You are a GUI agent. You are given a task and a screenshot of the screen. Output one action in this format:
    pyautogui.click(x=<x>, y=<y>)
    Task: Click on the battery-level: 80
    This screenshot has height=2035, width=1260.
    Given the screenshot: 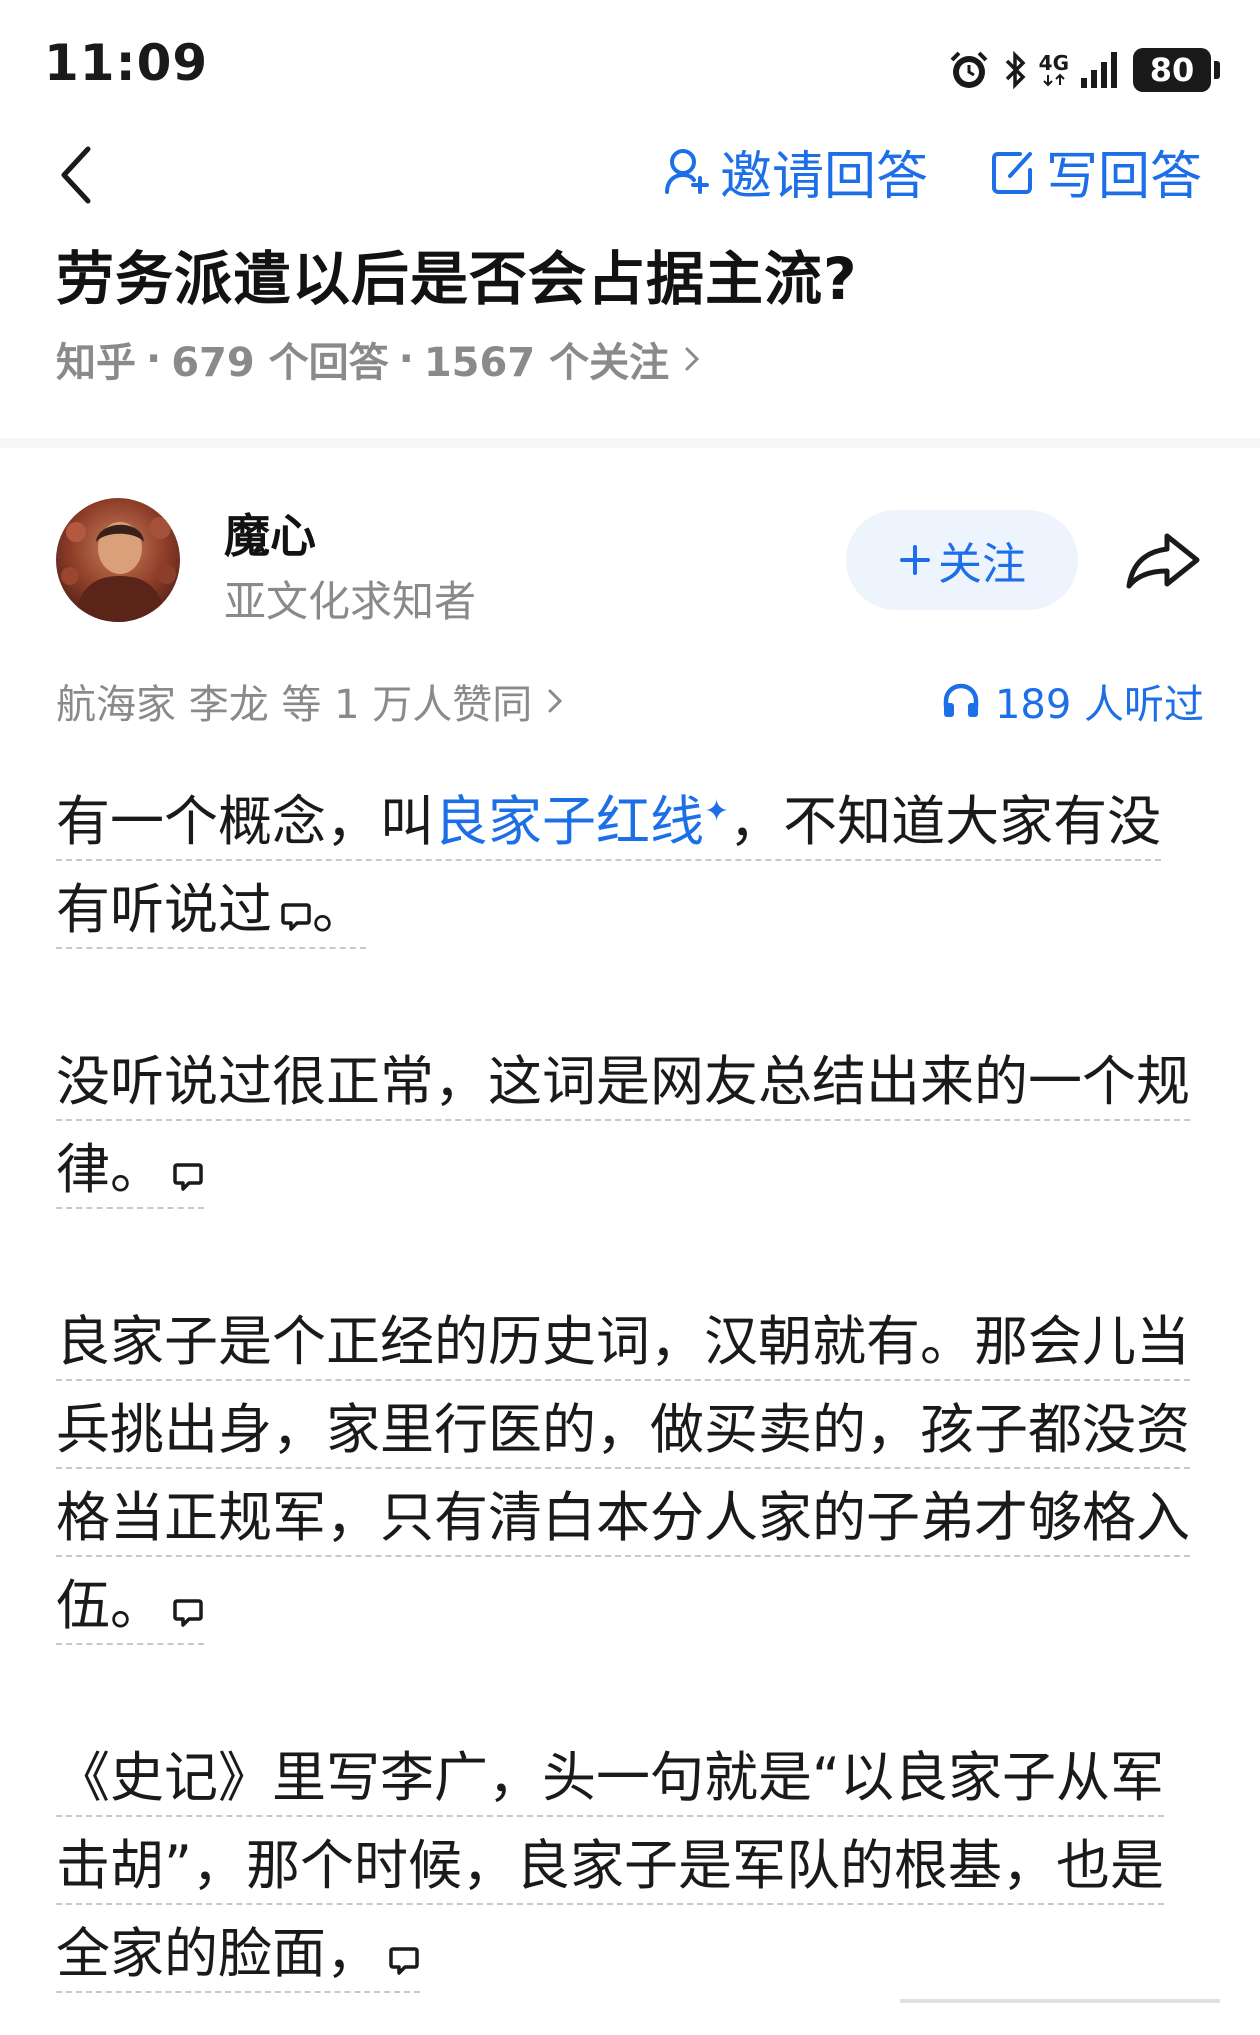 What is the action you would take?
    pyautogui.click(x=1172, y=70)
    